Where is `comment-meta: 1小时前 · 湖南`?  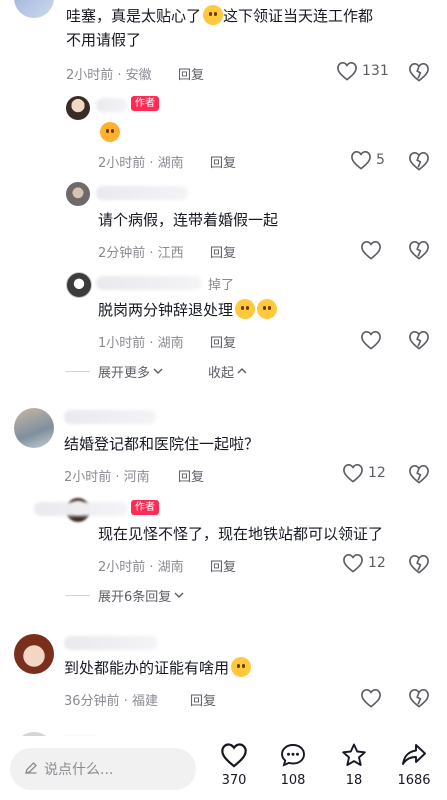 comment-meta: 1小时前 · 湖南 is located at coordinates (141, 343).